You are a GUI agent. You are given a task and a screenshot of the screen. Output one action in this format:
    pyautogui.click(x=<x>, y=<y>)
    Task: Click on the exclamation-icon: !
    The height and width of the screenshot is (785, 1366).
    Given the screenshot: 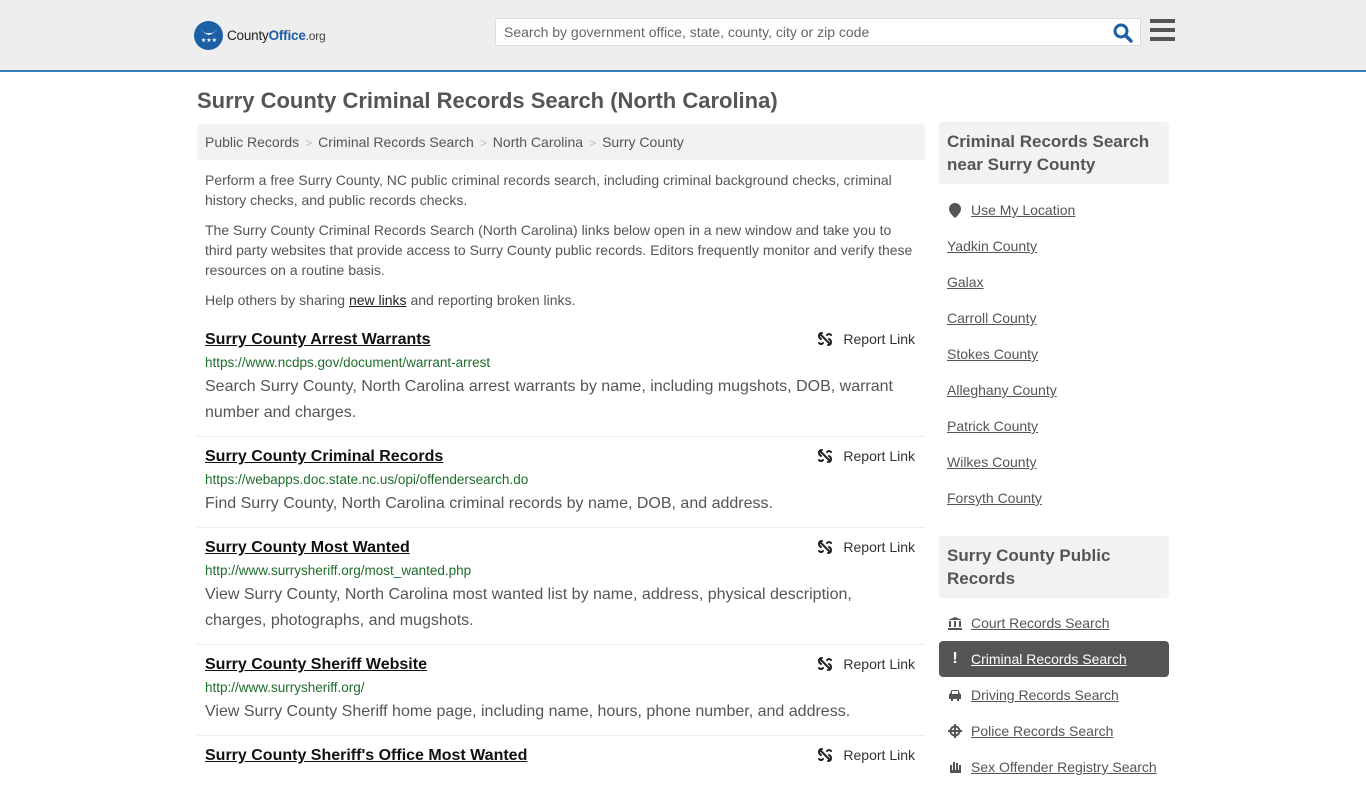 What is the action you would take?
    pyautogui.click(x=955, y=658)
    